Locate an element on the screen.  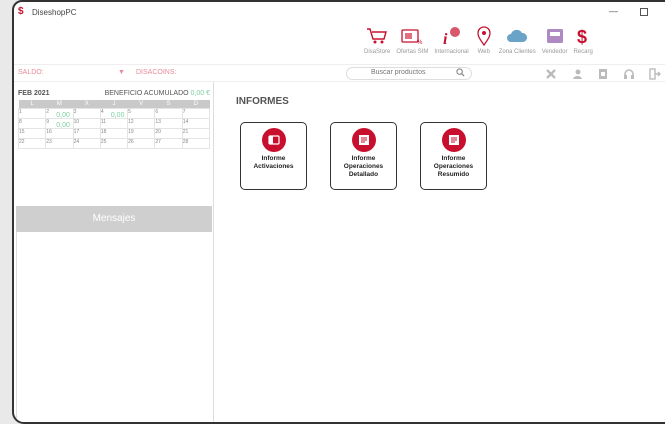
calendar-day-cell: 11 is located at coordinates (114, 123).